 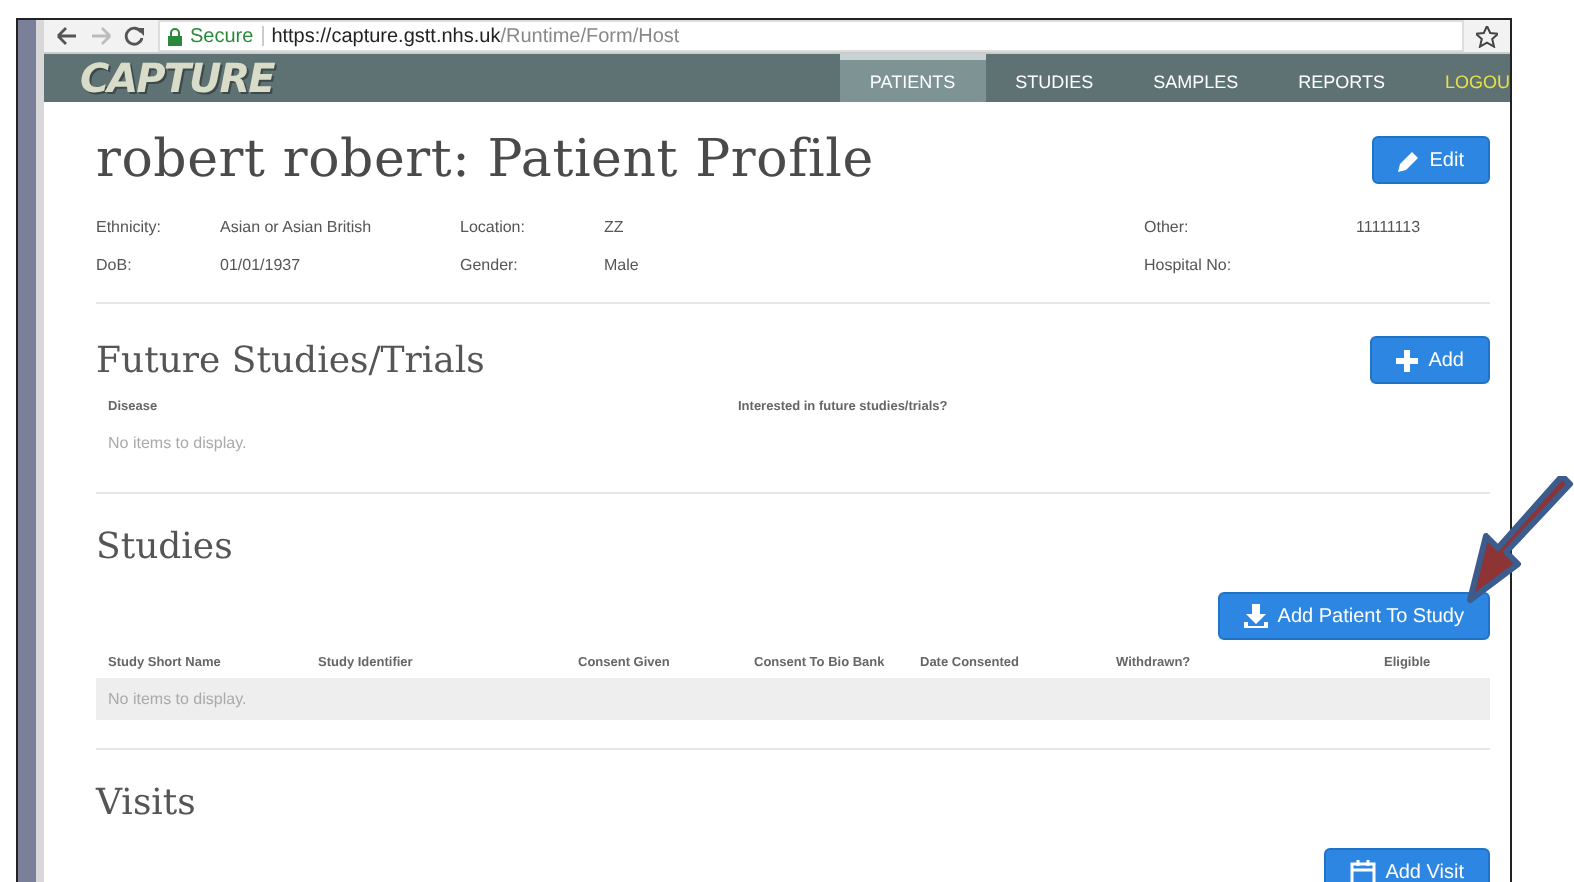 What do you see at coordinates (297, 227) in the screenshot?
I see `field-value: Asian or Asian British` at bounding box center [297, 227].